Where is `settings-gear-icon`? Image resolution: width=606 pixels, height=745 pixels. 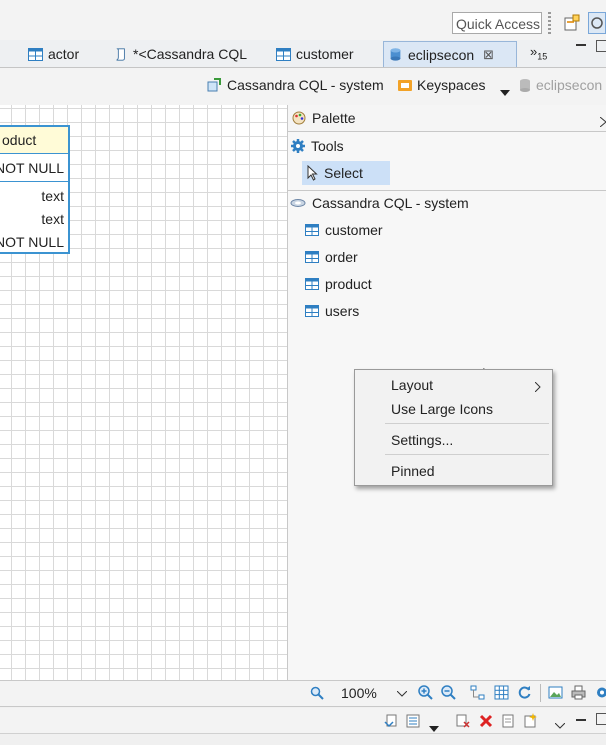
settings-gear-icon is located at coordinates (600, 694).